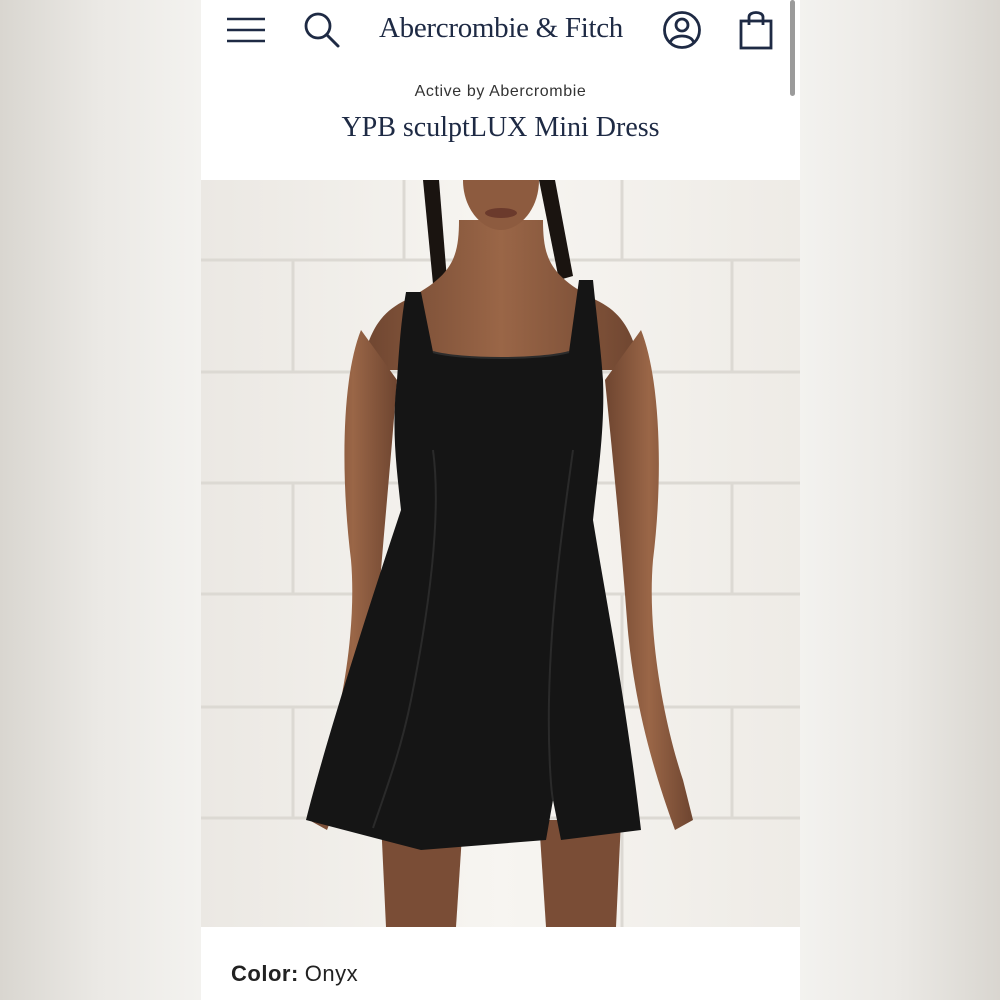 This screenshot has height=1000, width=1000. I want to click on top-nav: Abercrombie & Fitch, so click(500, 30).